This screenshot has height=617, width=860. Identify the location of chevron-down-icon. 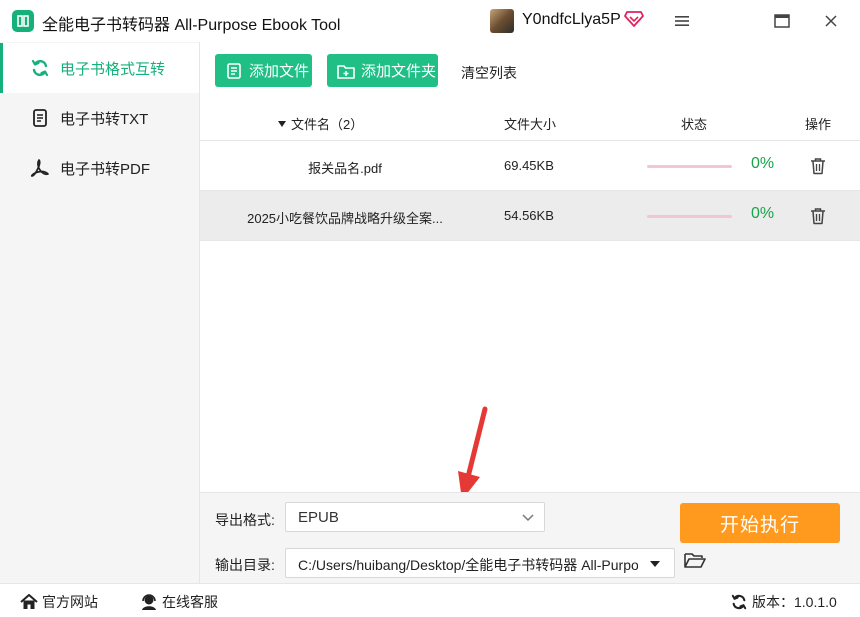
(528, 518).